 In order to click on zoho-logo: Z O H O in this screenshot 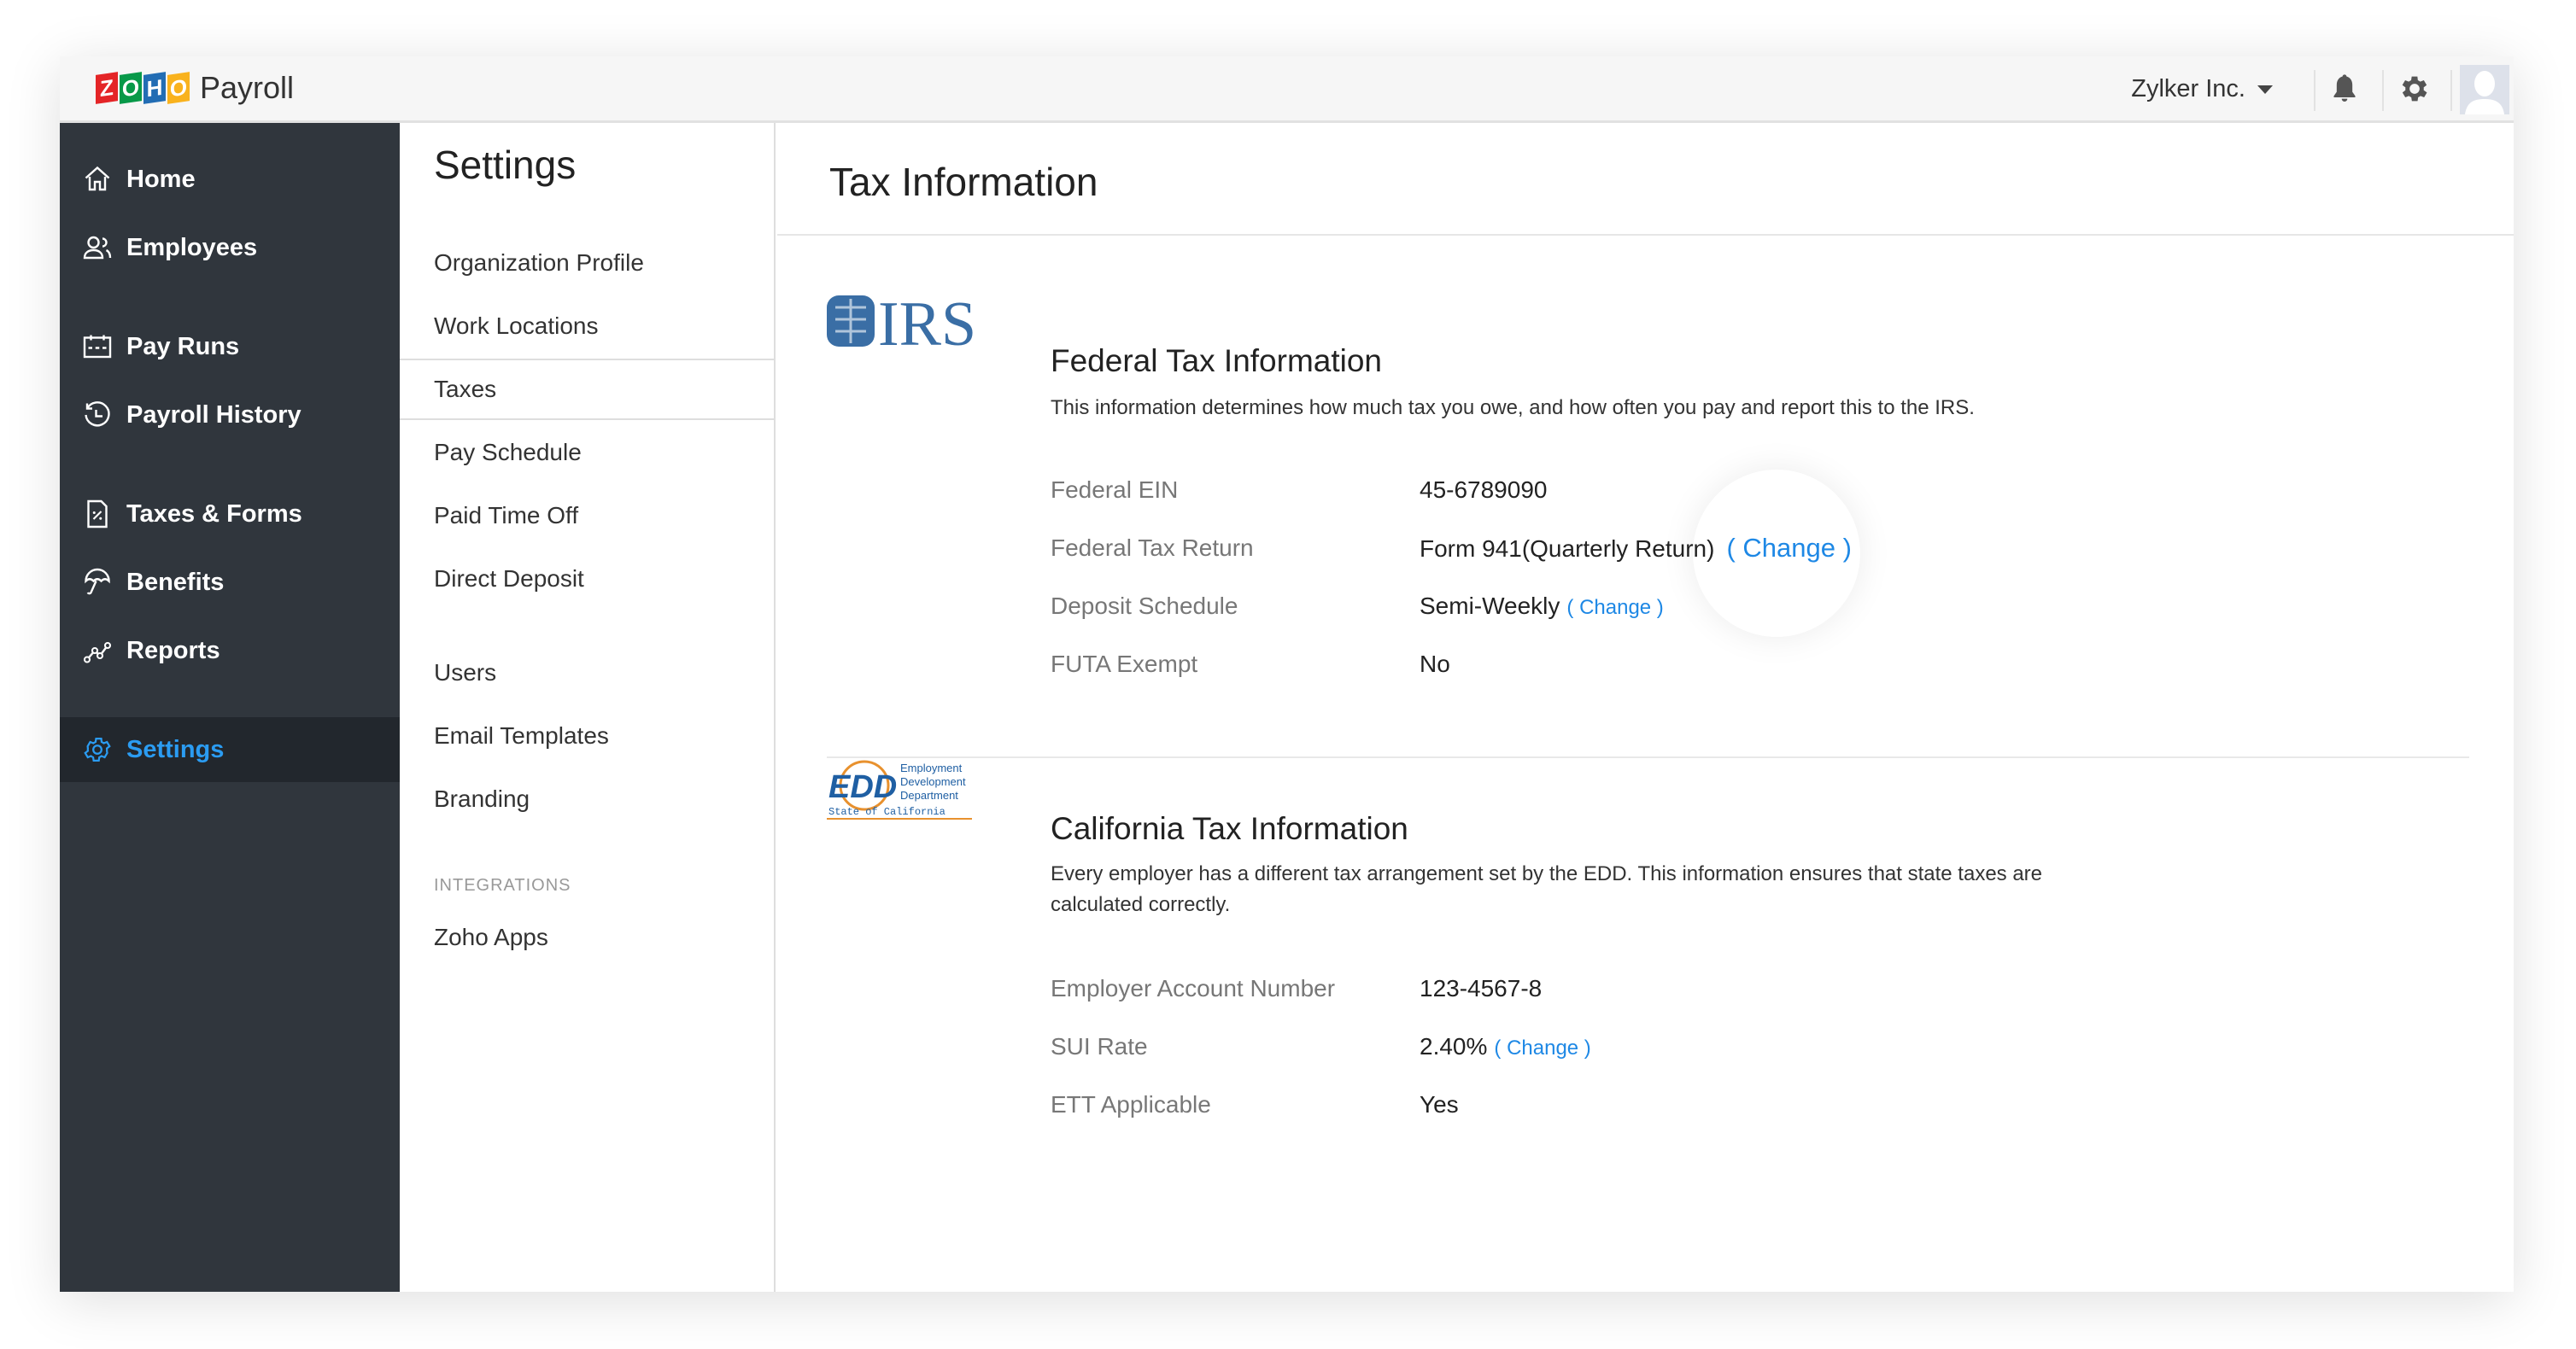, I will do `click(143, 88)`.